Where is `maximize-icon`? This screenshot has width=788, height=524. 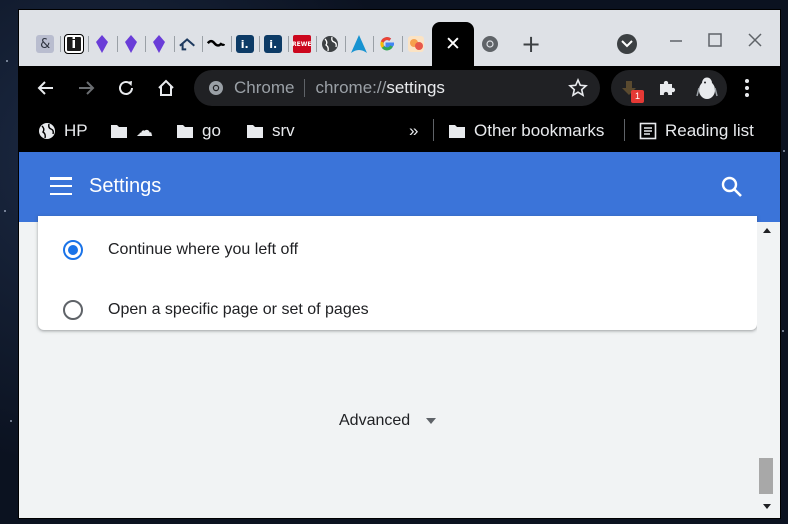
maximize-icon is located at coordinates (715, 40).